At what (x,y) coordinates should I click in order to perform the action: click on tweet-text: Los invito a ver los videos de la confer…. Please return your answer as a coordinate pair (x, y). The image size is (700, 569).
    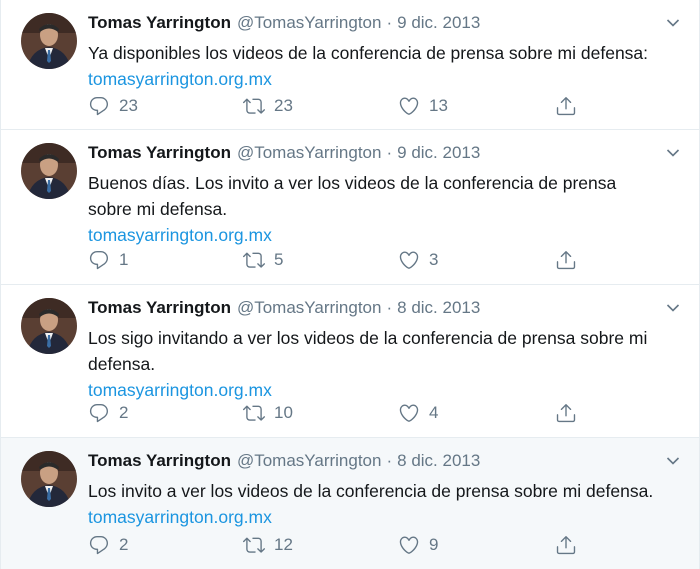
    Looking at the image, I should click on (371, 491).